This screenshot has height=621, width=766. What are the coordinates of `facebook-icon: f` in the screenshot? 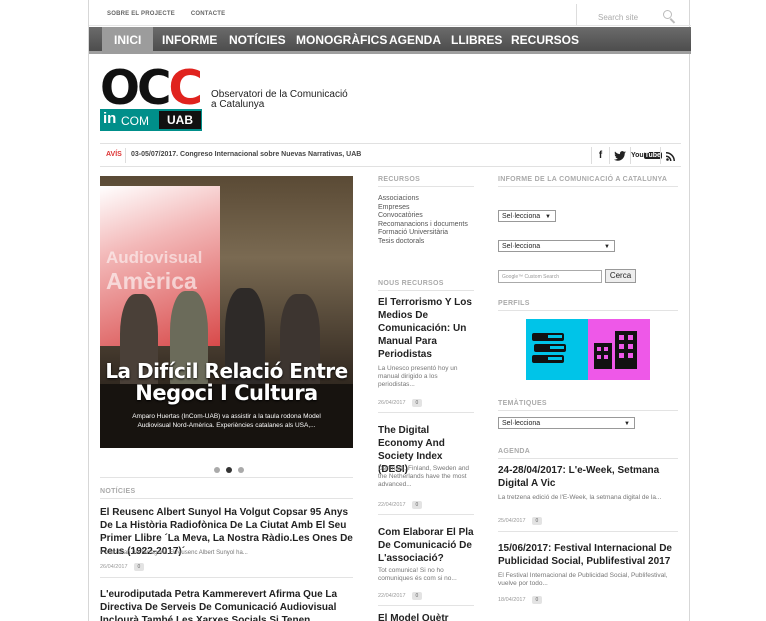 It's located at (600, 155).